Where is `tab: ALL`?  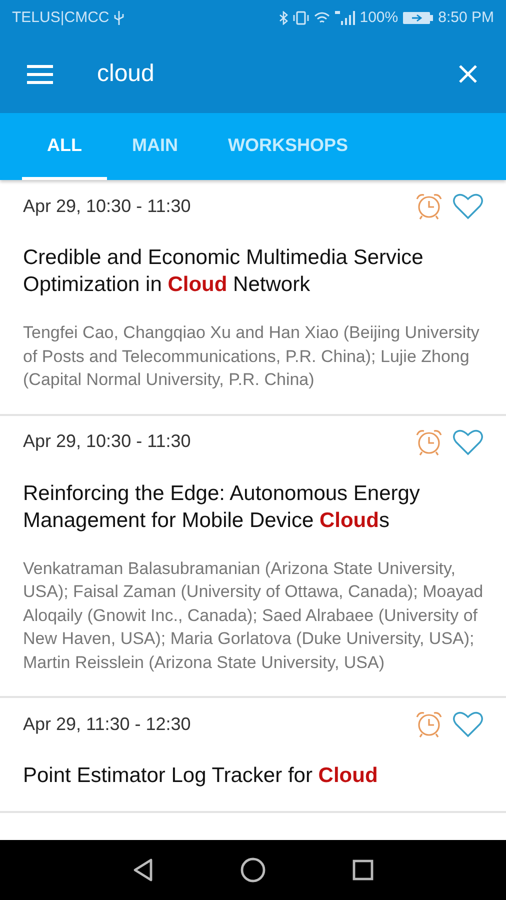 tab: ALL is located at coordinates (64, 146).